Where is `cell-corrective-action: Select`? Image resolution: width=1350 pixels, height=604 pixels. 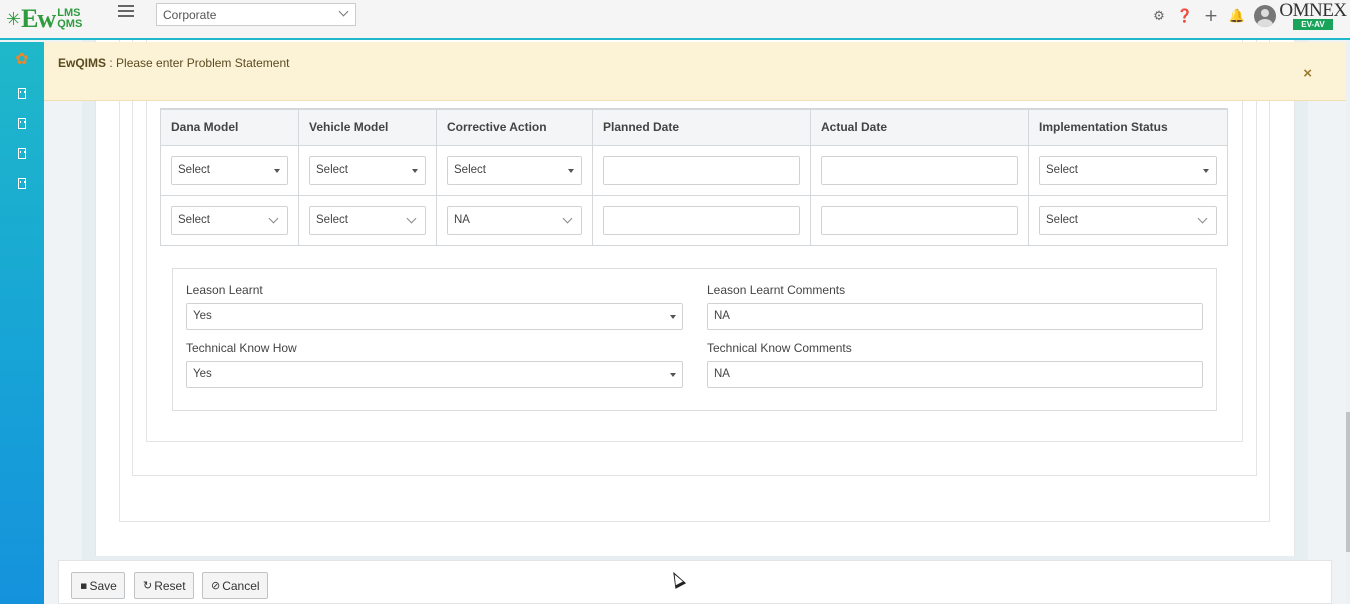
cell-corrective-action: Select is located at coordinates (514, 170).